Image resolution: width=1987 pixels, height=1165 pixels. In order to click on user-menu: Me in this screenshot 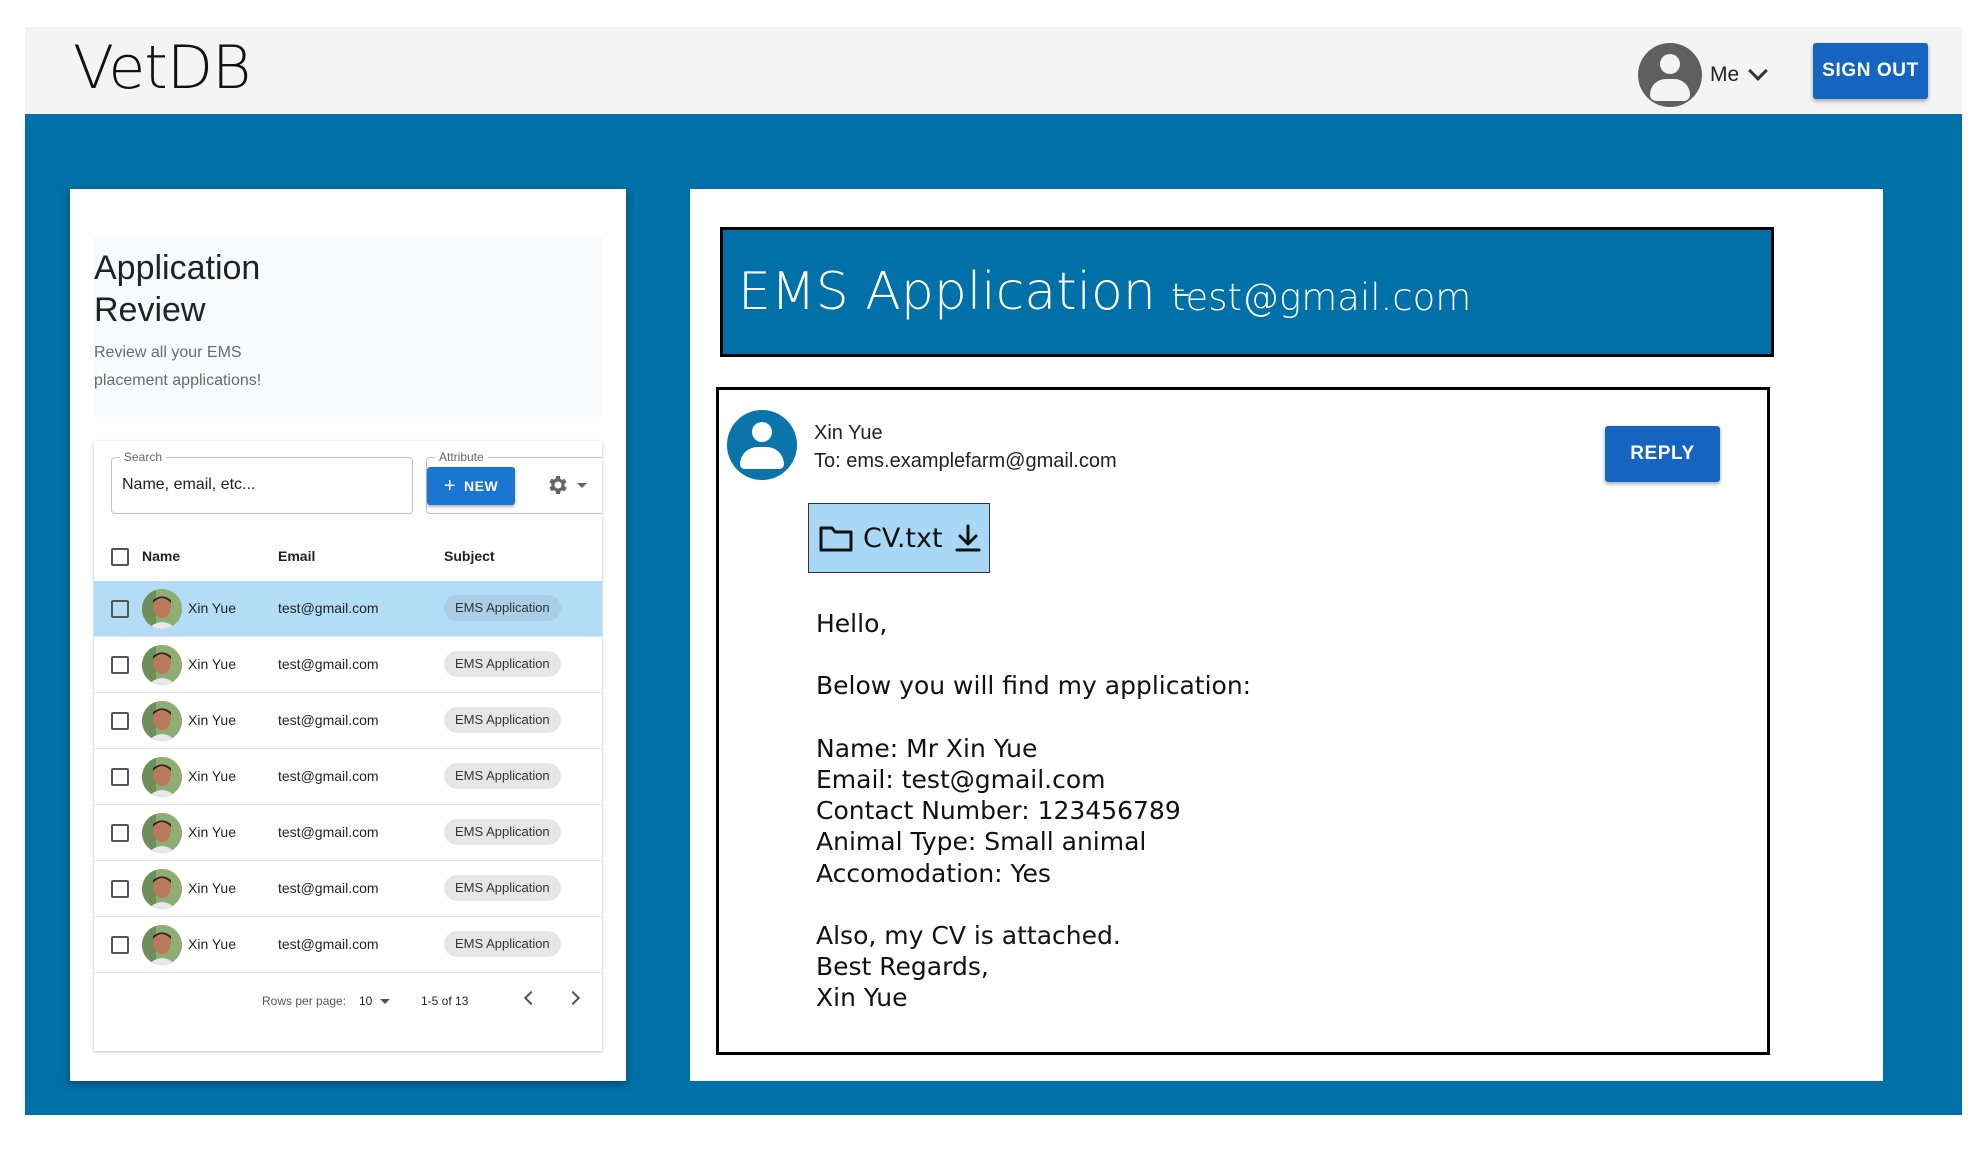, I will do `click(1703, 75)`.